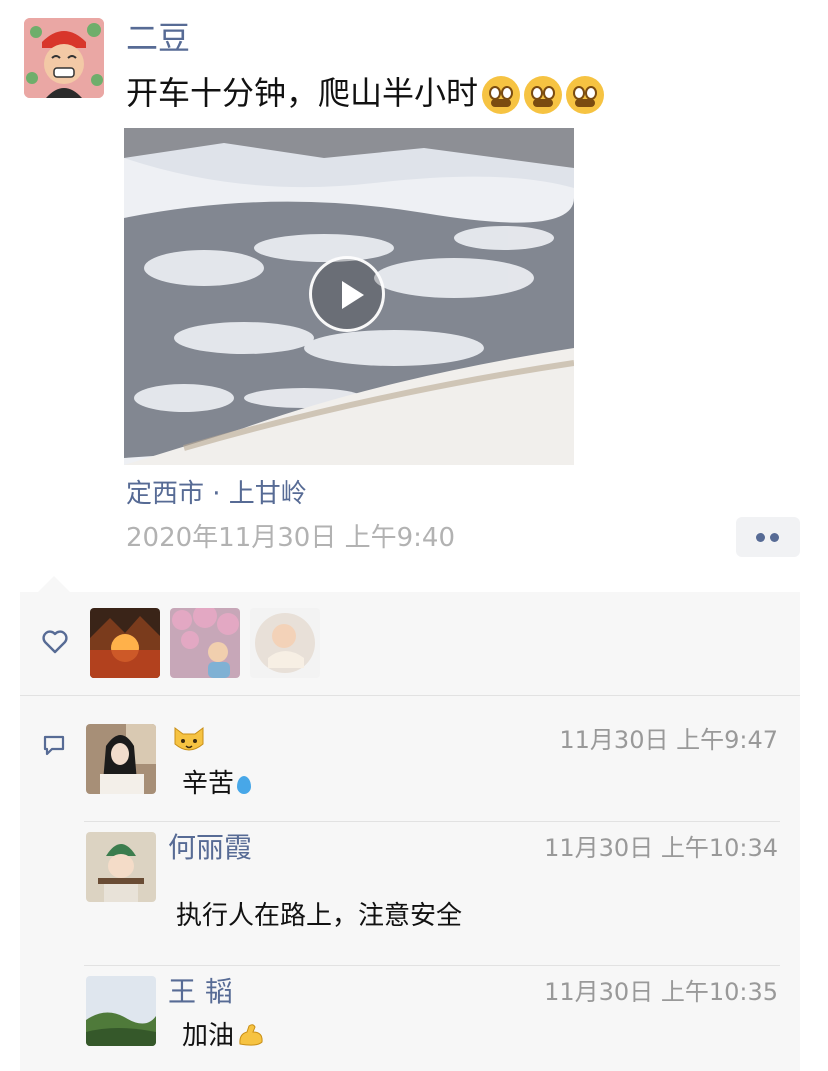 The height and width of the screenshot is (1071, 828). I want to click on heart-icon, so click(55, 642).